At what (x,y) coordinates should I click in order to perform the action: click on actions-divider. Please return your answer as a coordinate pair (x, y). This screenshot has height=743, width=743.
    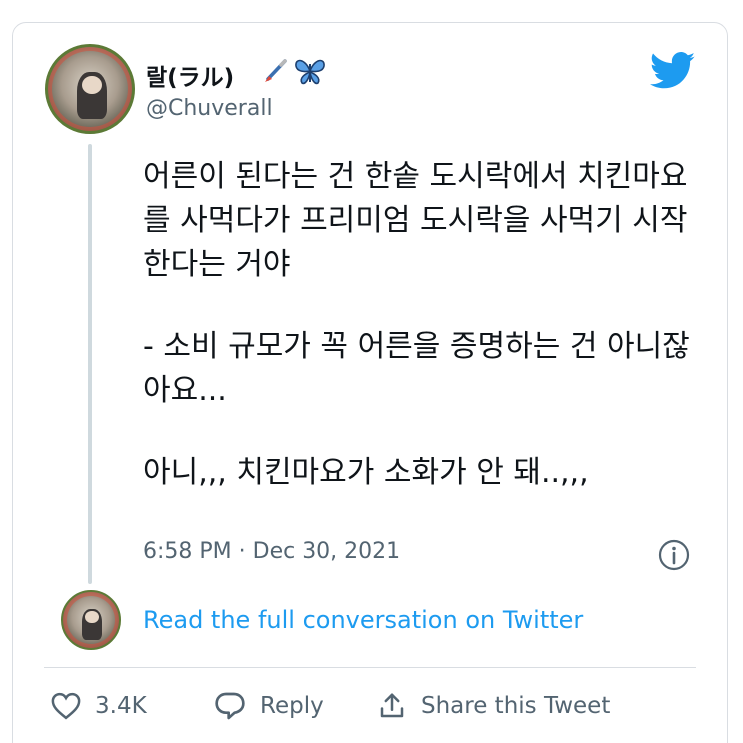
    Looking at the image, I should click on (370, 667).